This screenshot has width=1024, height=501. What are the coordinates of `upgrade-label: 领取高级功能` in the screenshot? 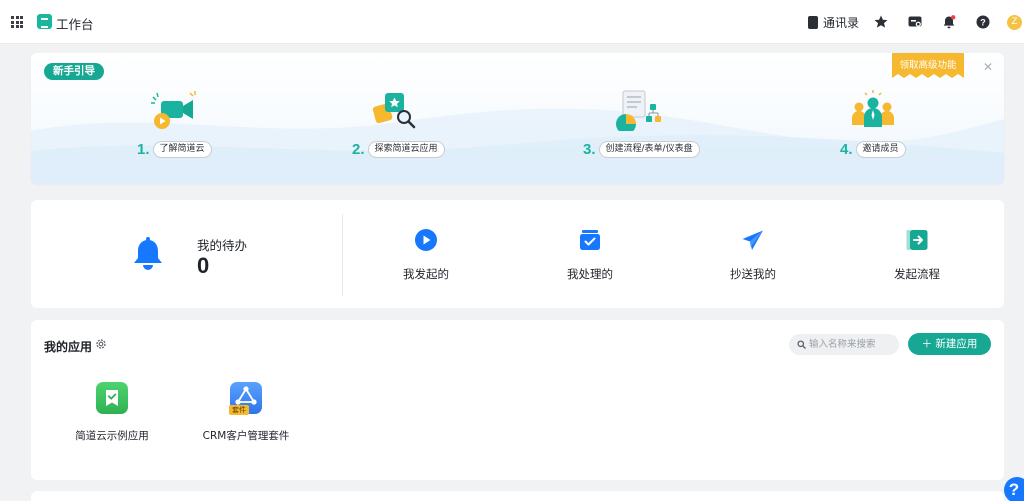 It's located at (928, 65).